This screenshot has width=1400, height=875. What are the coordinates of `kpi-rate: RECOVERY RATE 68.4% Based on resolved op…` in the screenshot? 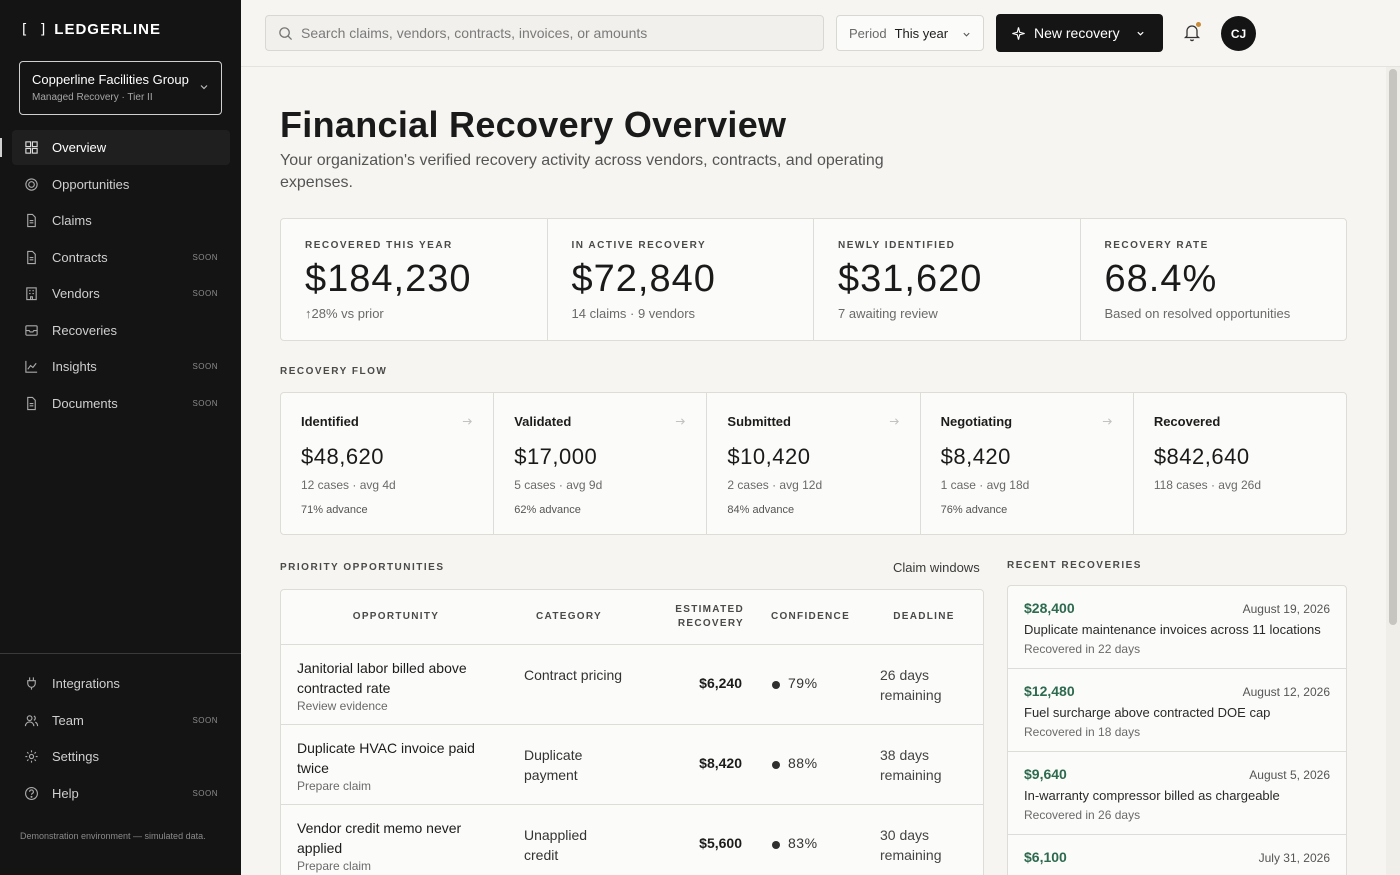 It's located at (1214, 279).